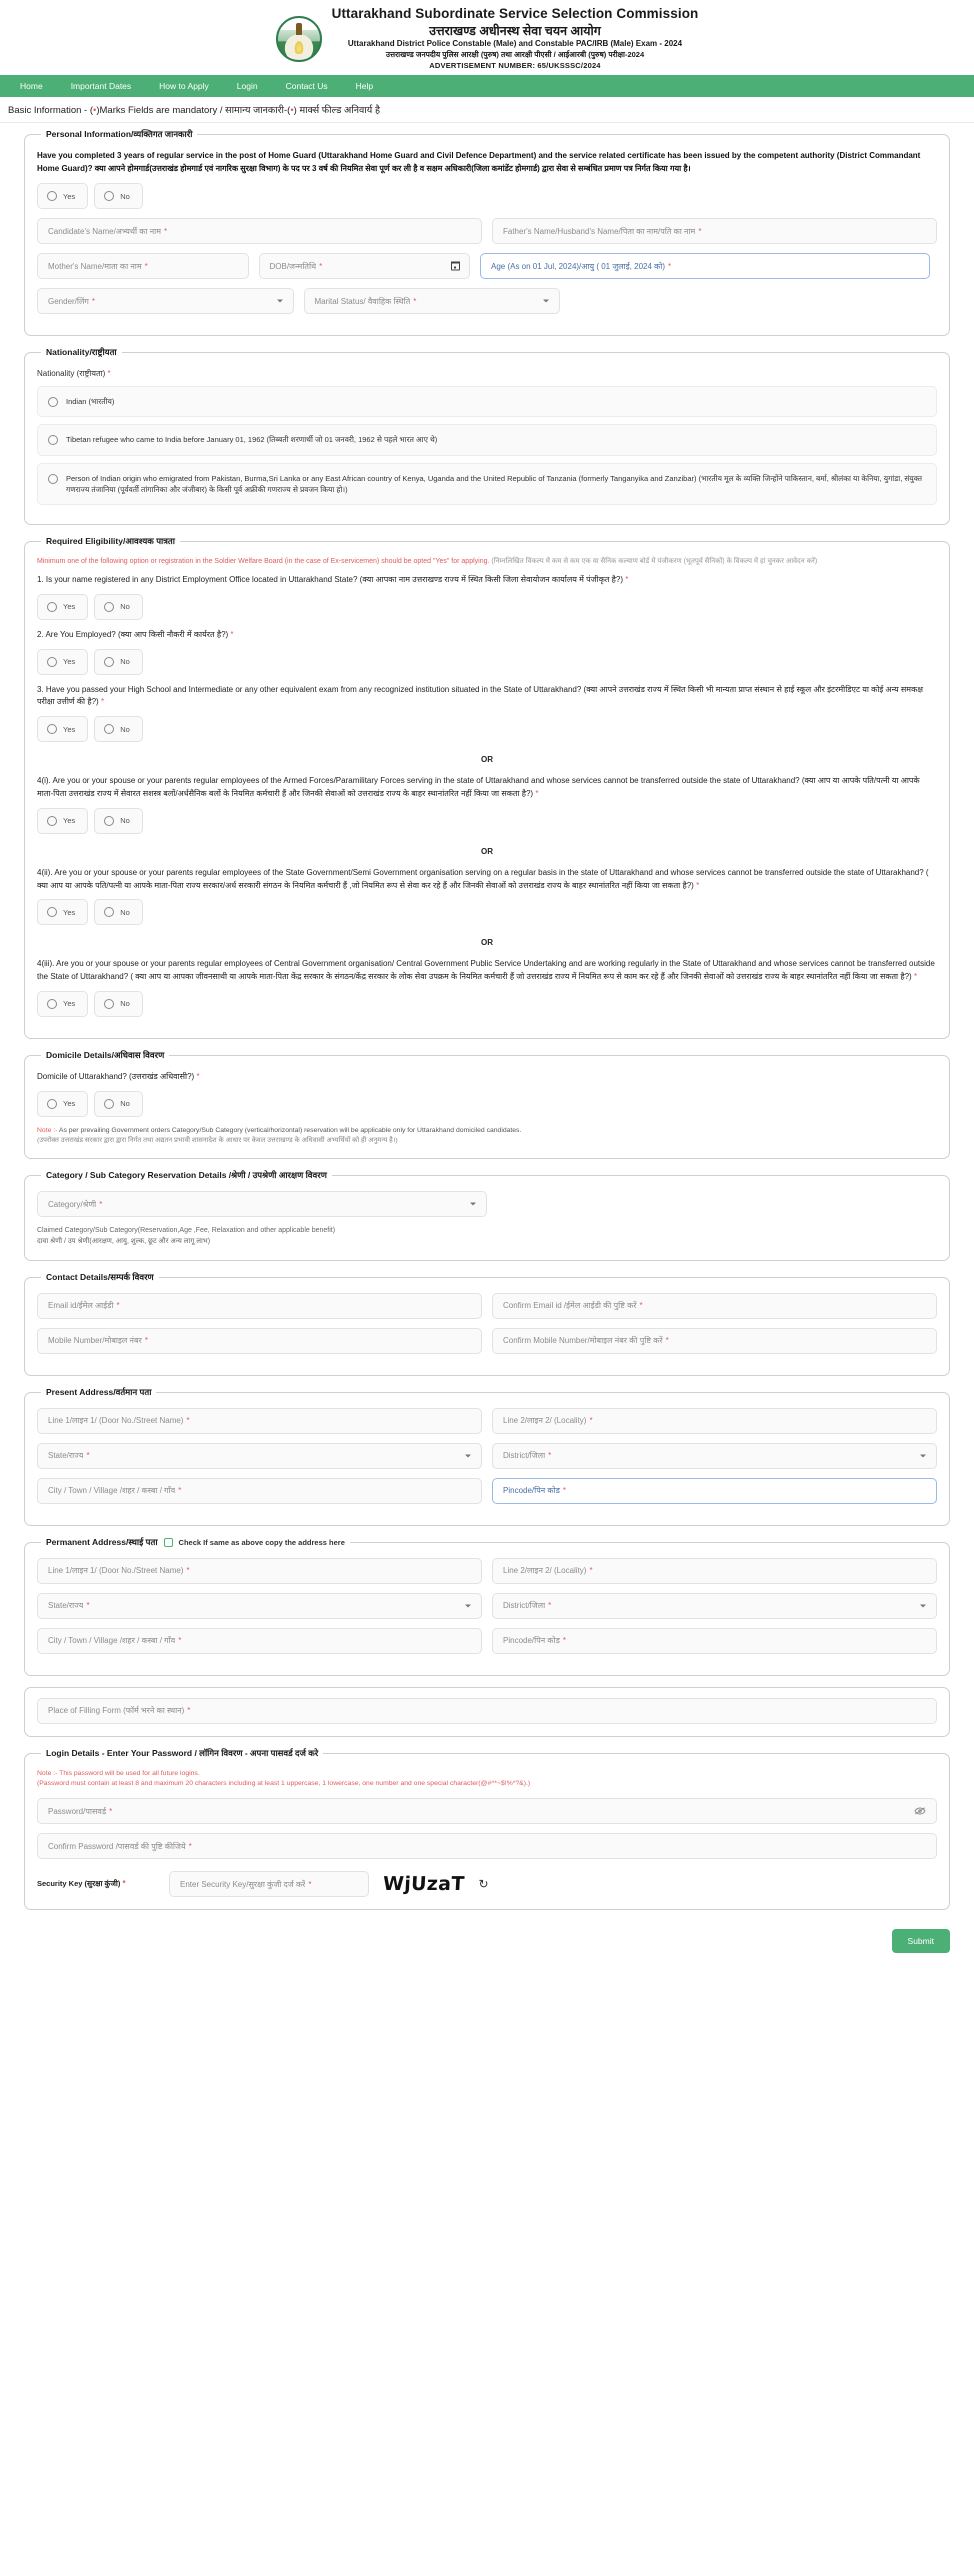 The width and height of the screenshot is (974, 2560). Describe the element at coordinates (105, 231) in the screenshot. I see `candidate-name-placeholder: Candidate's Name/अभ्यर्थी का नाम` at that location.